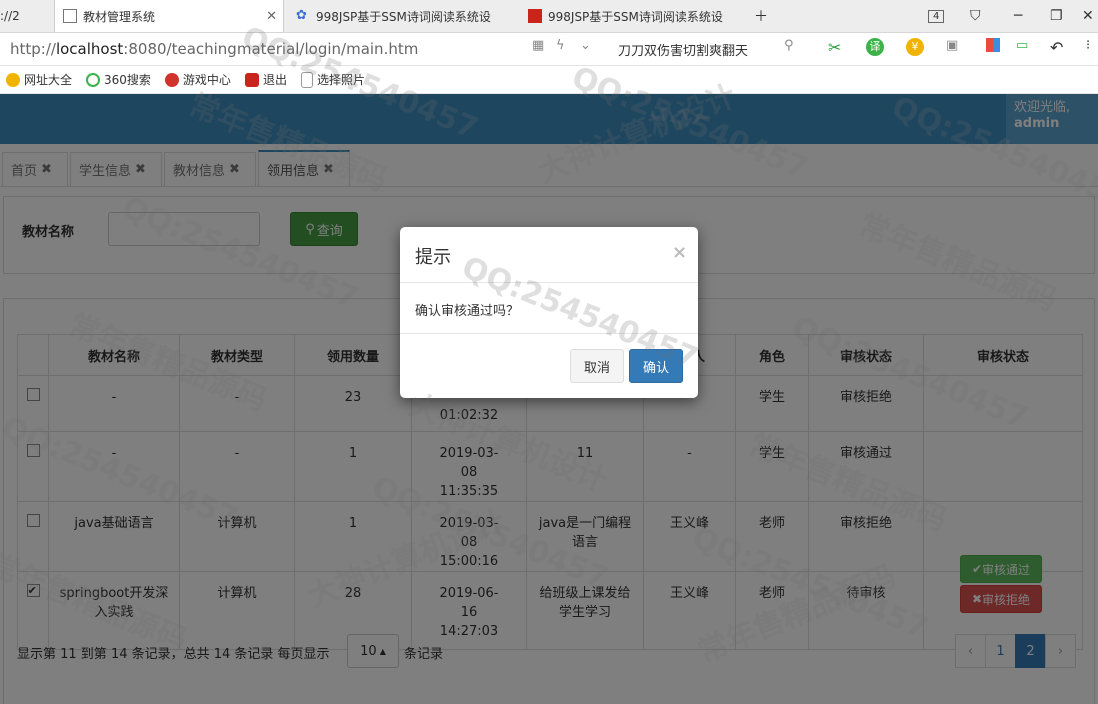 The width and height of the screenshot is (1098, 704). Describe the element at coordinates (251, 79) in the screenshot. I see `exit-icon` at that location.